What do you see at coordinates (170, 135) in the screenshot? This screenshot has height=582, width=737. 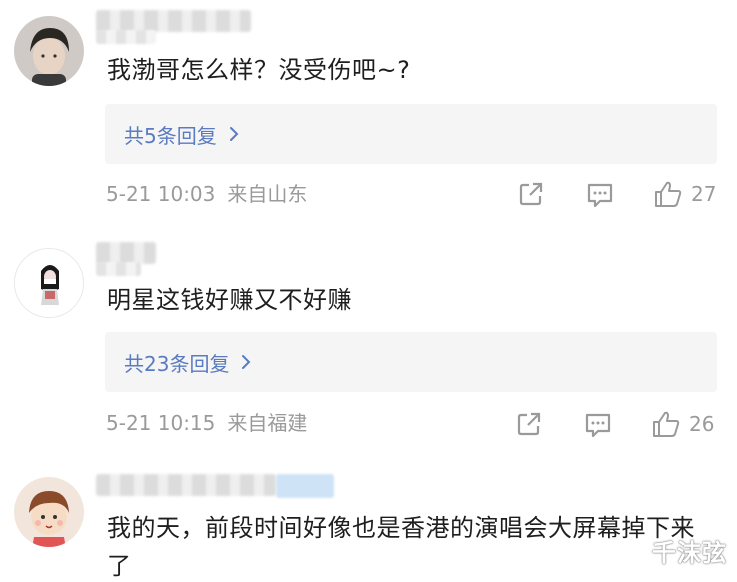 I see `reply-count-label: 共5条回复` at bounding box center [170, 135].